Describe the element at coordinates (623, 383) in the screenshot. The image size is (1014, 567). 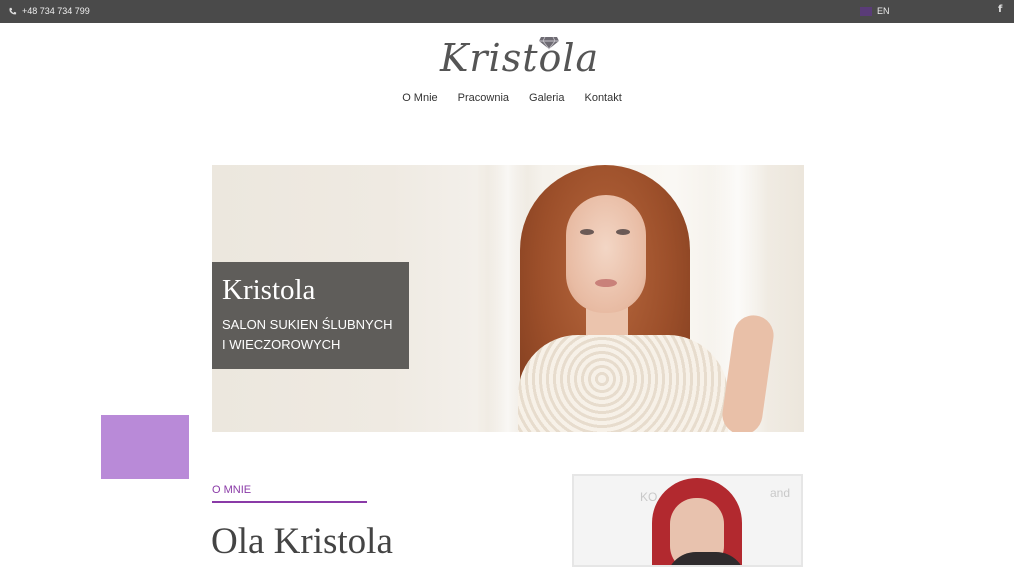
I see `lace-dress` at that location.